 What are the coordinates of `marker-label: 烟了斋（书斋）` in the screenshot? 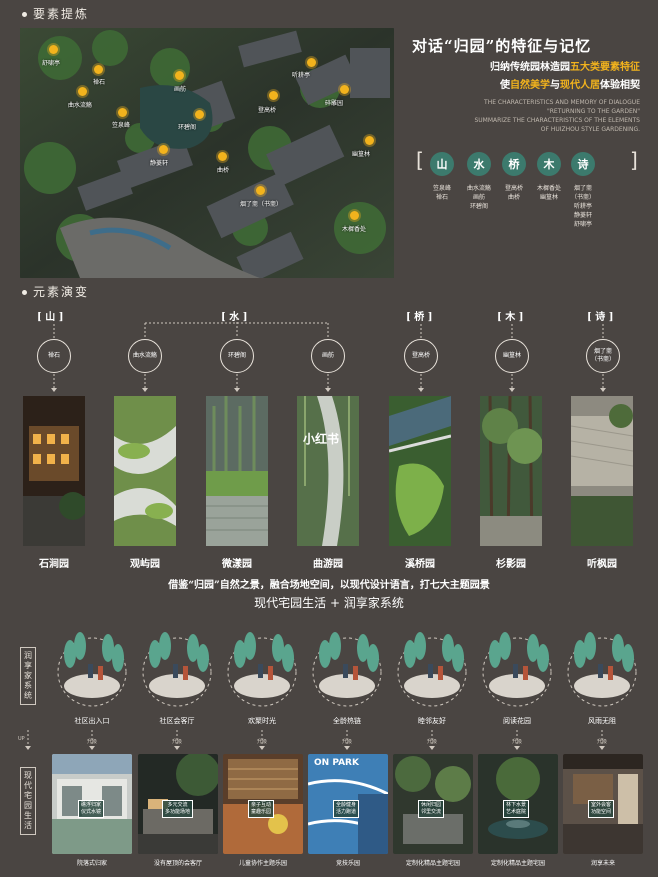 It's located at (261, 204).